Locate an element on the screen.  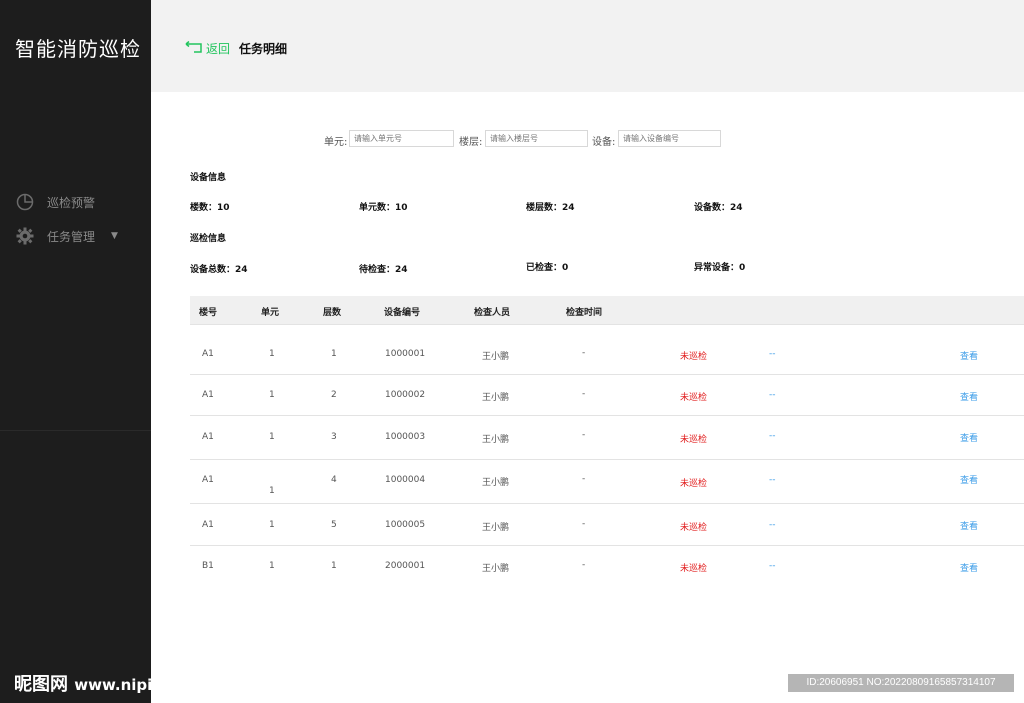
table-header: 楼号 单元 层数 设备编号 检查人员 检查时间 is located at coordinates (607, 310).